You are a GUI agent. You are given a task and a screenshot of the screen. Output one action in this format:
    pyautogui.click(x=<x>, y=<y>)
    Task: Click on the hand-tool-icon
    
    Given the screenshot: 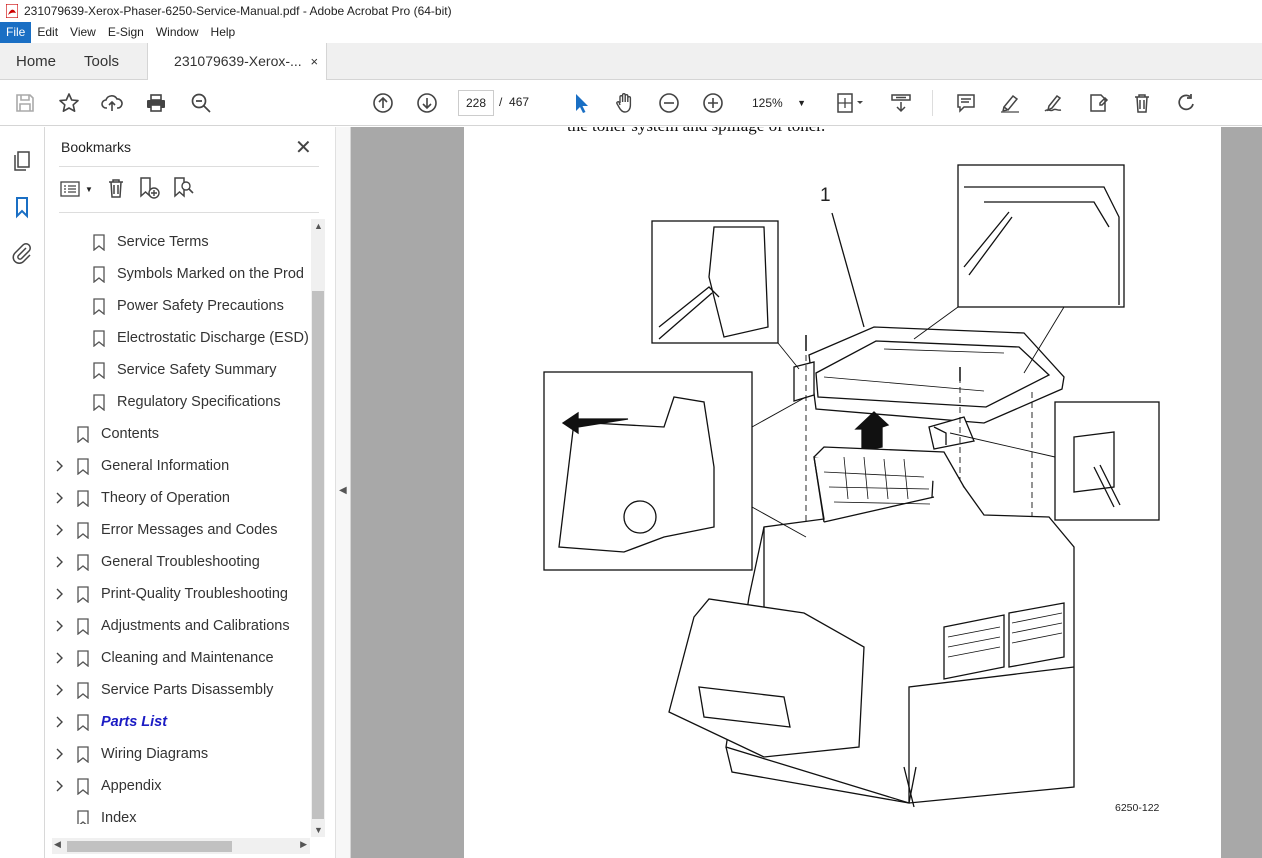 What is the action you would take?
    pyautogui.click(x=625, y=103)
    